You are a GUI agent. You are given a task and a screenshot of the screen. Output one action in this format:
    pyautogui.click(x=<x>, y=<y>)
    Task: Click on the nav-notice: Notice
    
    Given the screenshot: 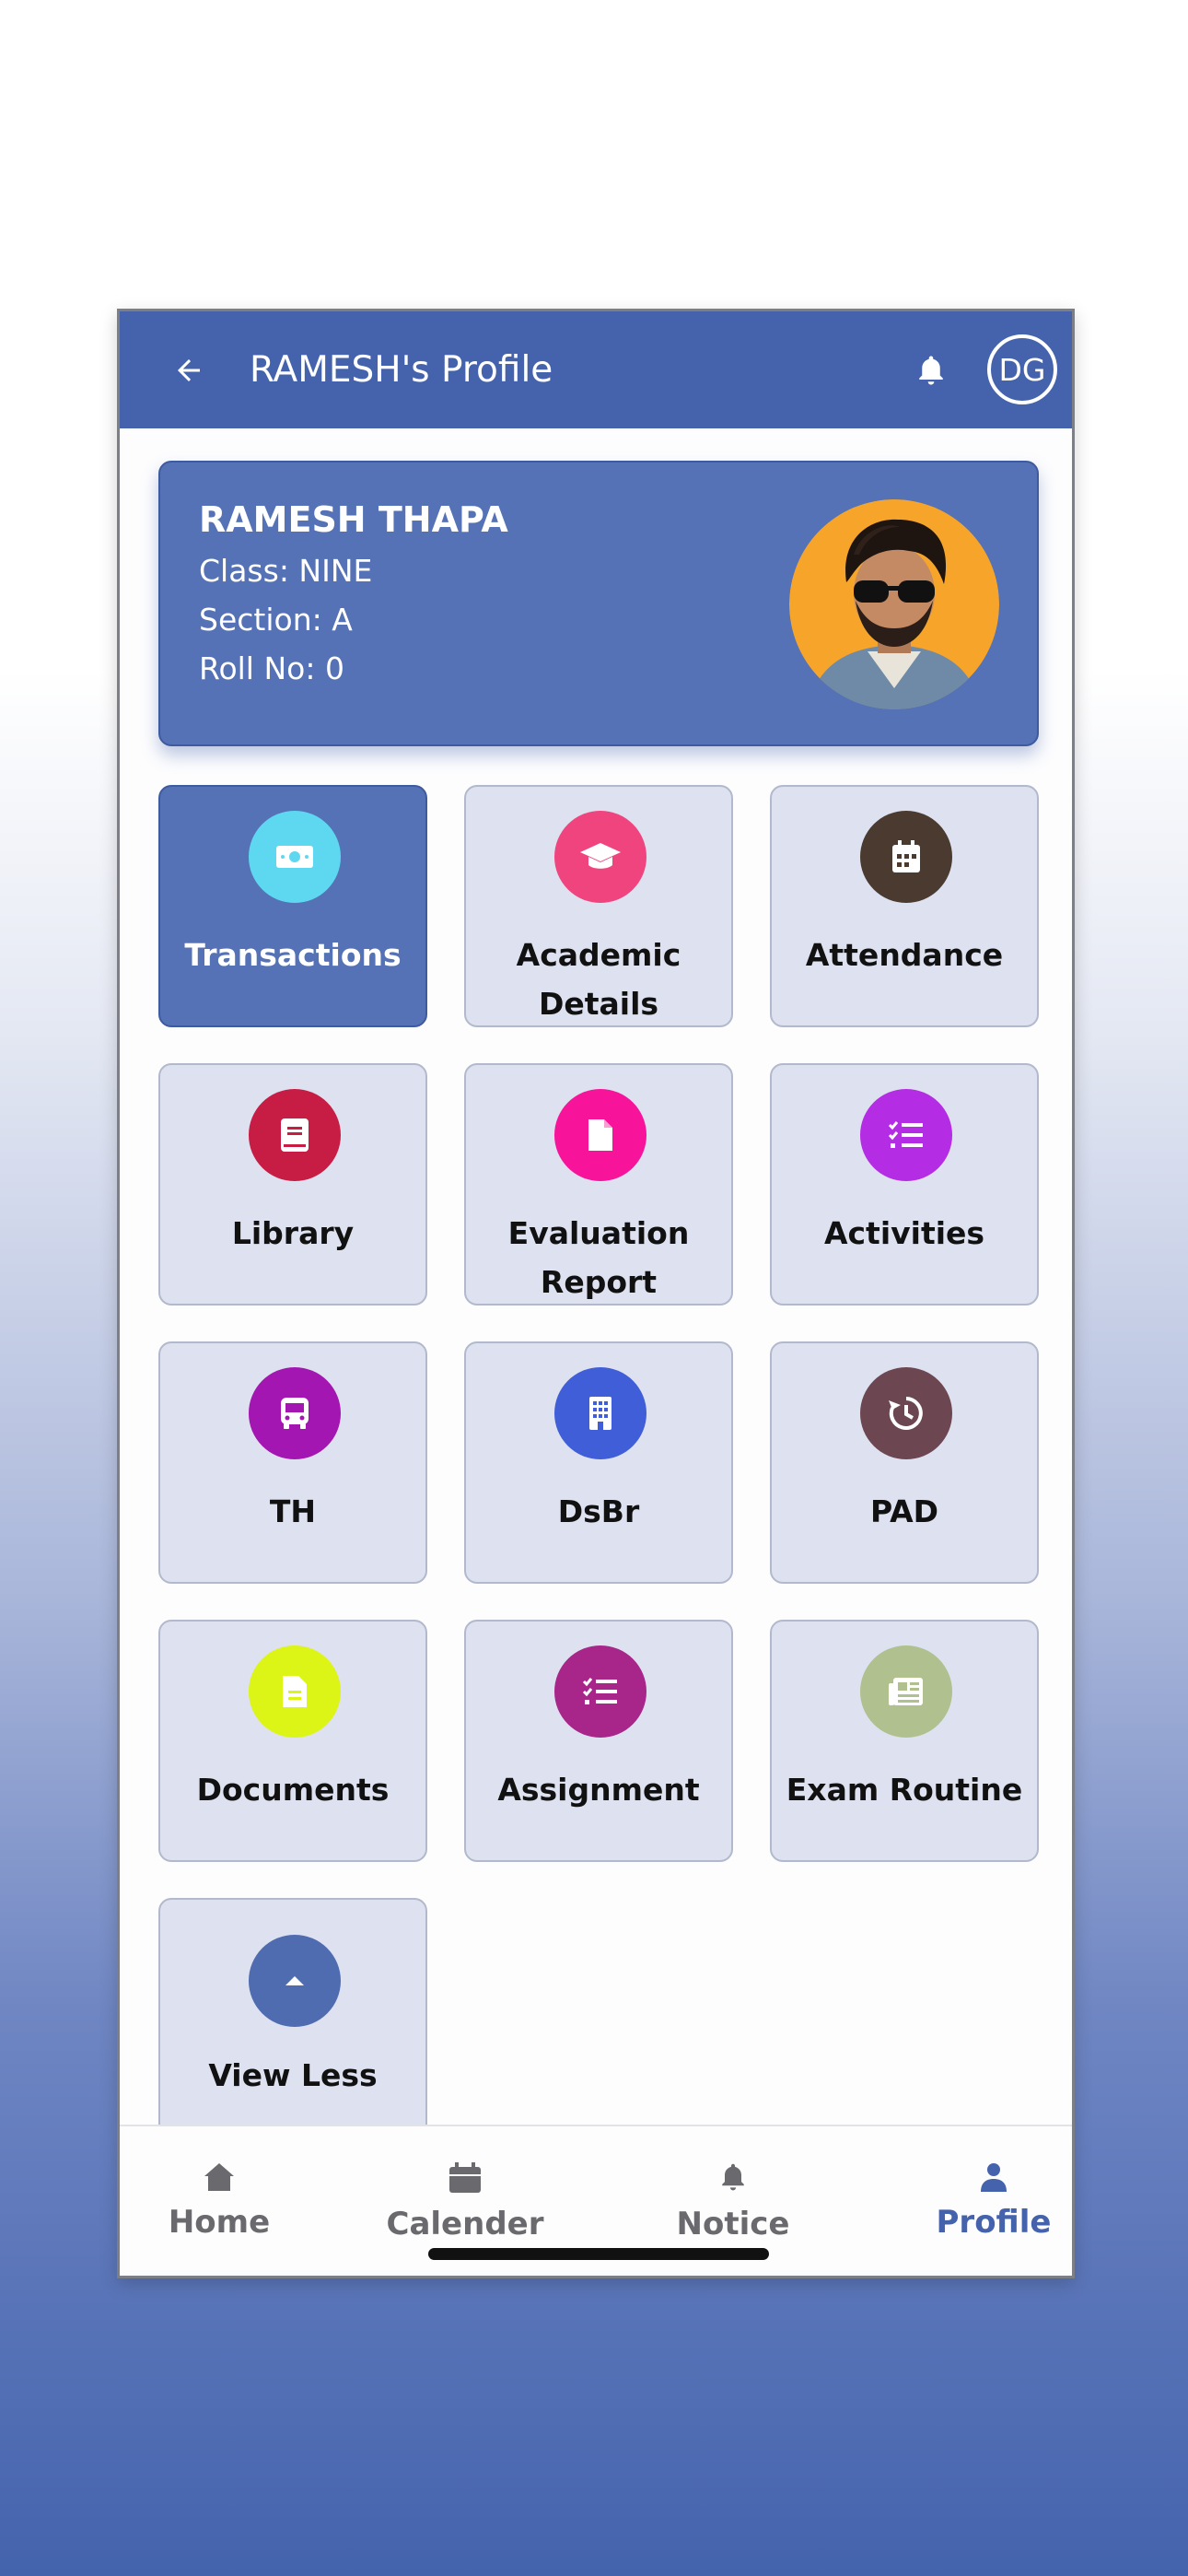 What is the action you would take?
    pyautogui.click(x=733, y=2201)
    